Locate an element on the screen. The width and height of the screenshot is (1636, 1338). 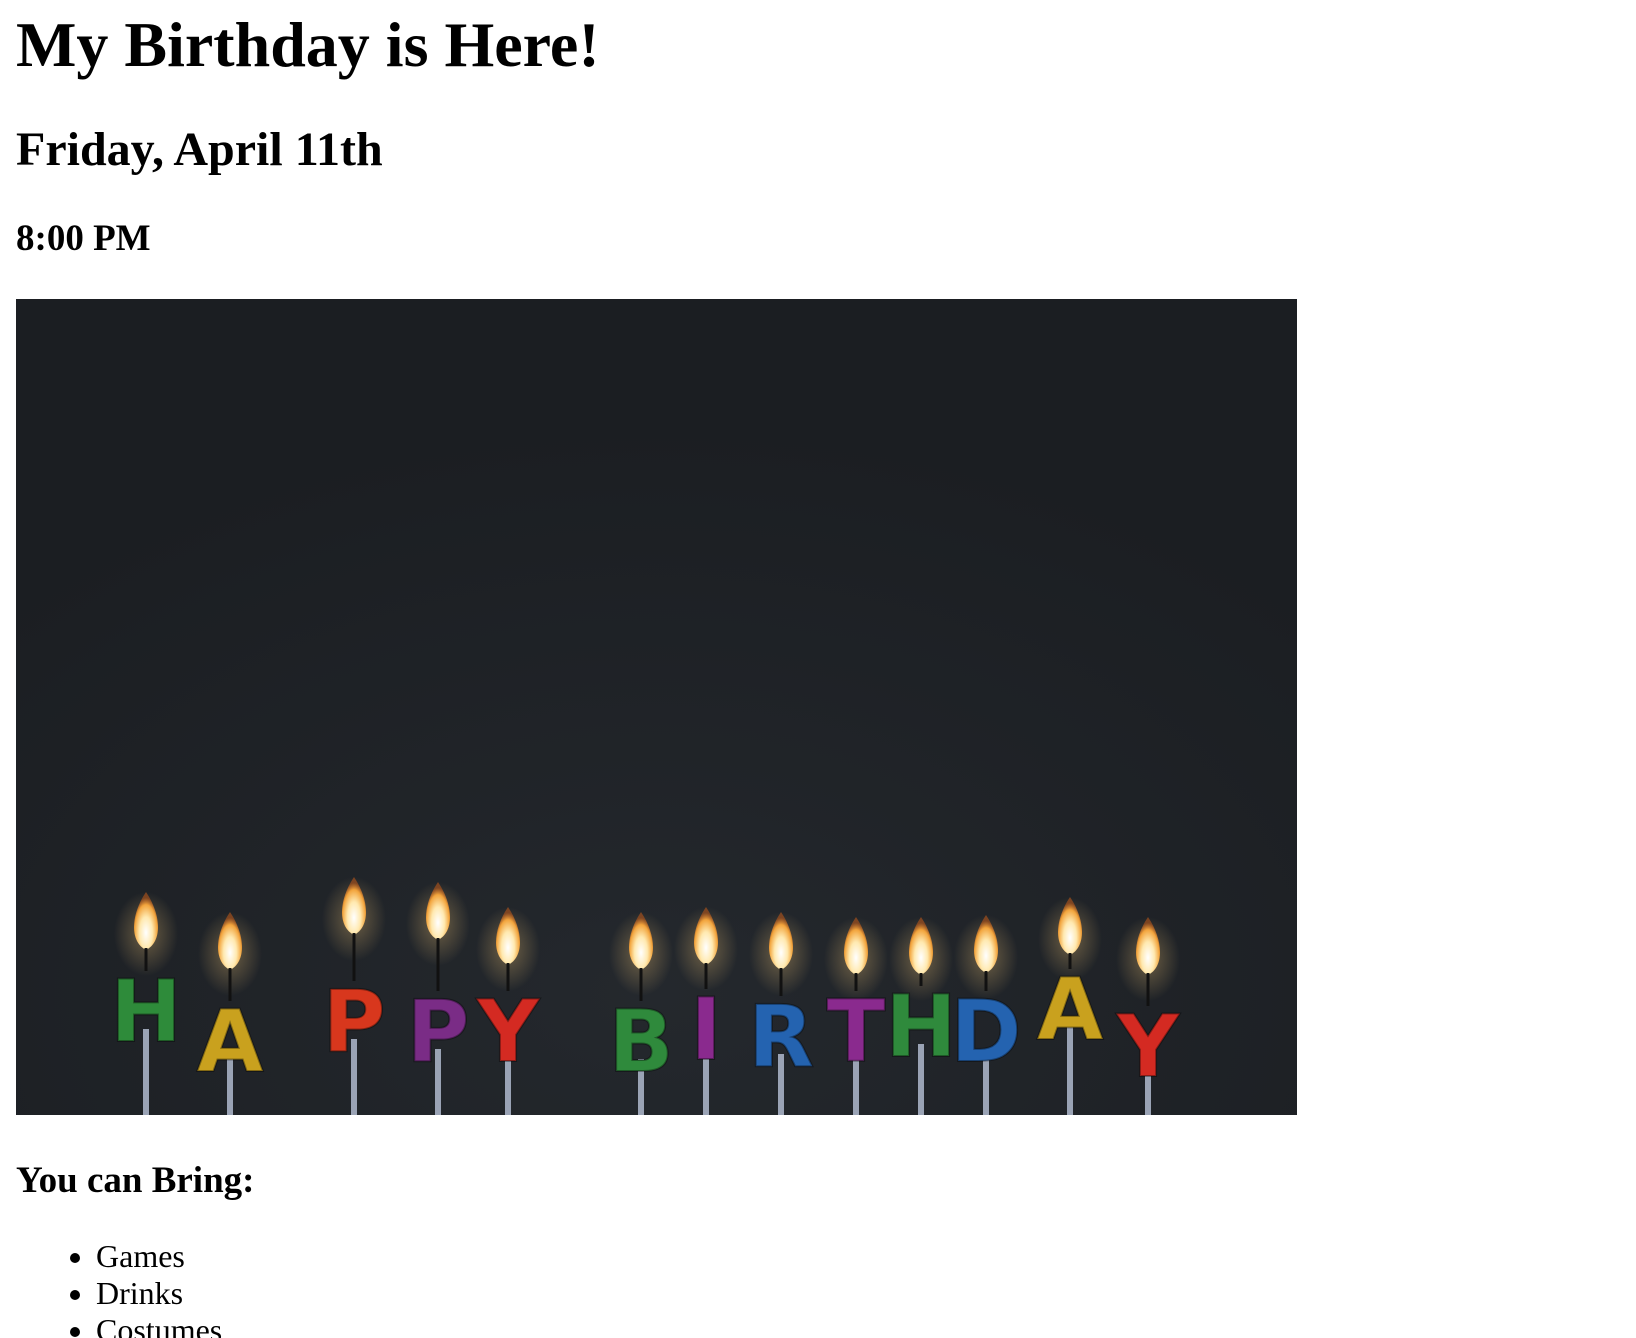
candle-b-5: B is located at coordinates (641, 1013).